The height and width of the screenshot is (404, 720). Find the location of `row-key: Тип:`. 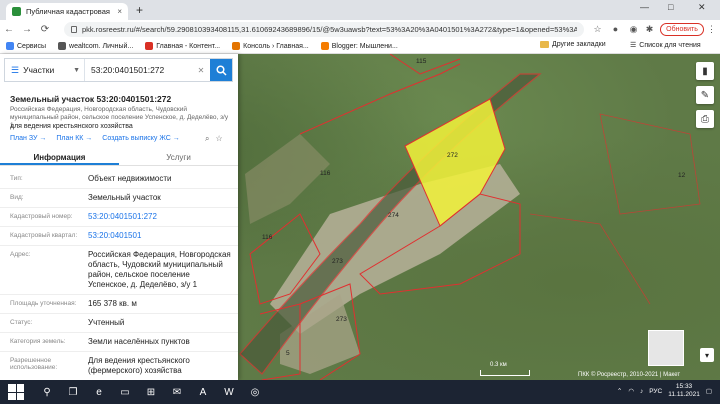

row-key: Тип: is located at coordinates (16, 178).